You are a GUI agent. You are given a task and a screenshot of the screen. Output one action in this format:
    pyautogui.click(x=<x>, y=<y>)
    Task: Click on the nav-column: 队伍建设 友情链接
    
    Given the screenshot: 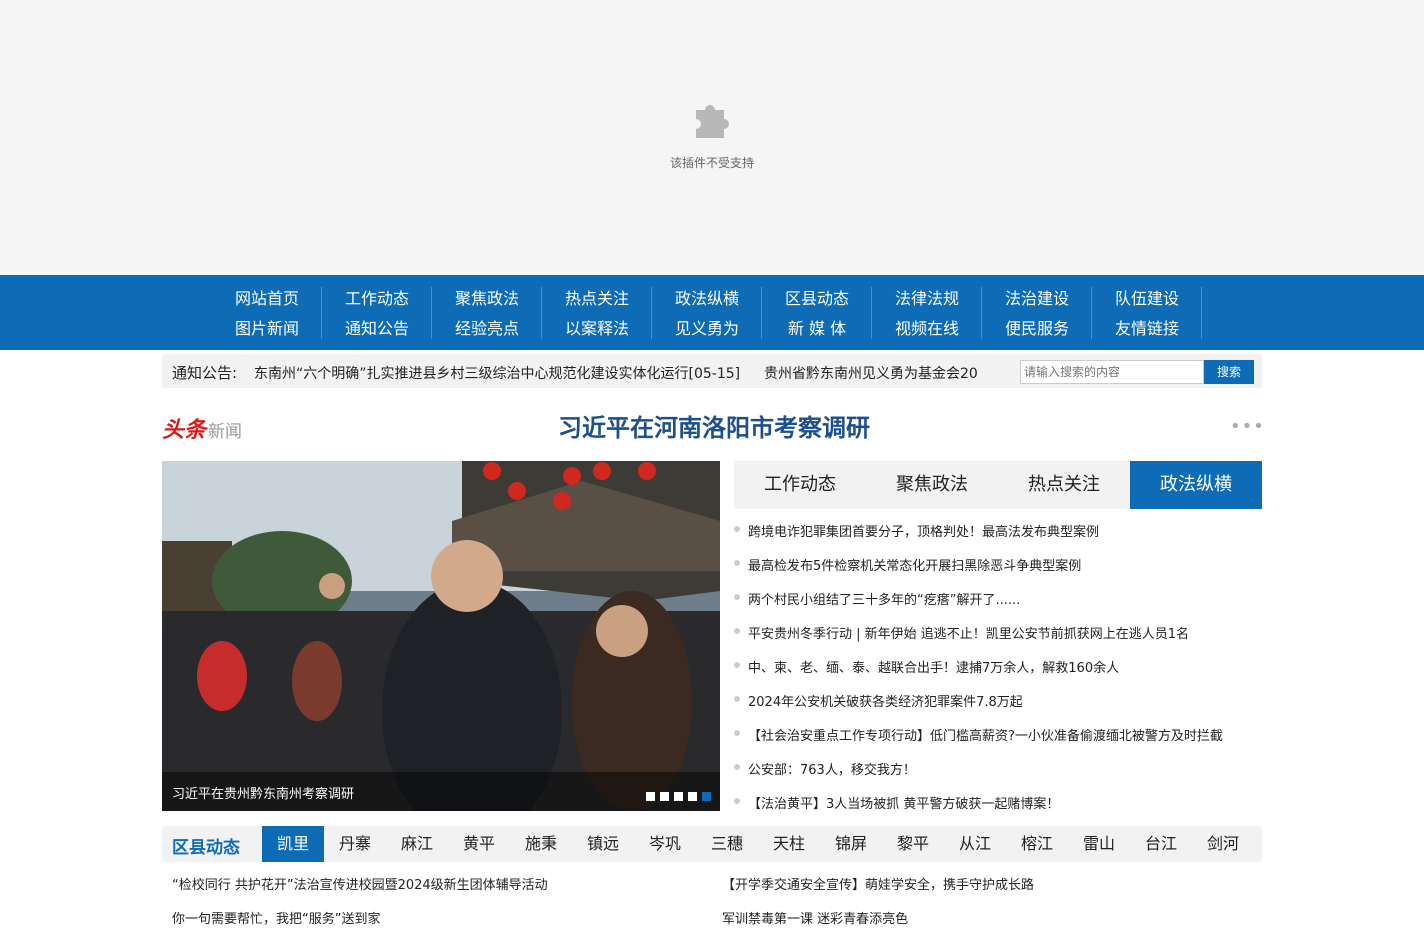 What is the action you would take?
    pyautogui.click(x=1147, y=312)
    